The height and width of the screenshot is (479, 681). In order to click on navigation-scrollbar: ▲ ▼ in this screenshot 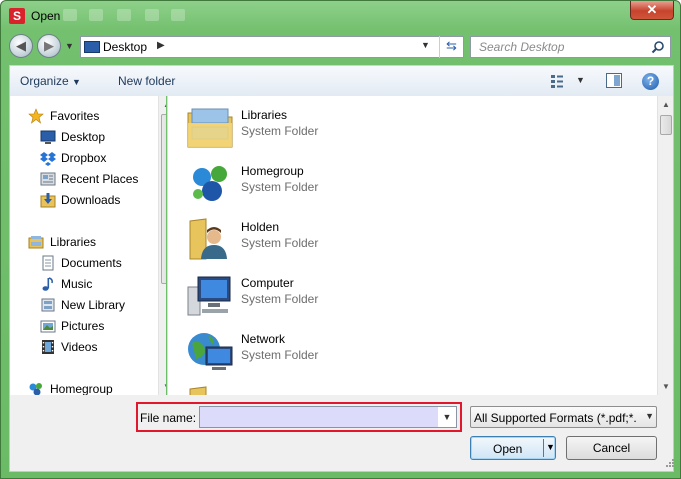, I will do `click(162, 245)`.